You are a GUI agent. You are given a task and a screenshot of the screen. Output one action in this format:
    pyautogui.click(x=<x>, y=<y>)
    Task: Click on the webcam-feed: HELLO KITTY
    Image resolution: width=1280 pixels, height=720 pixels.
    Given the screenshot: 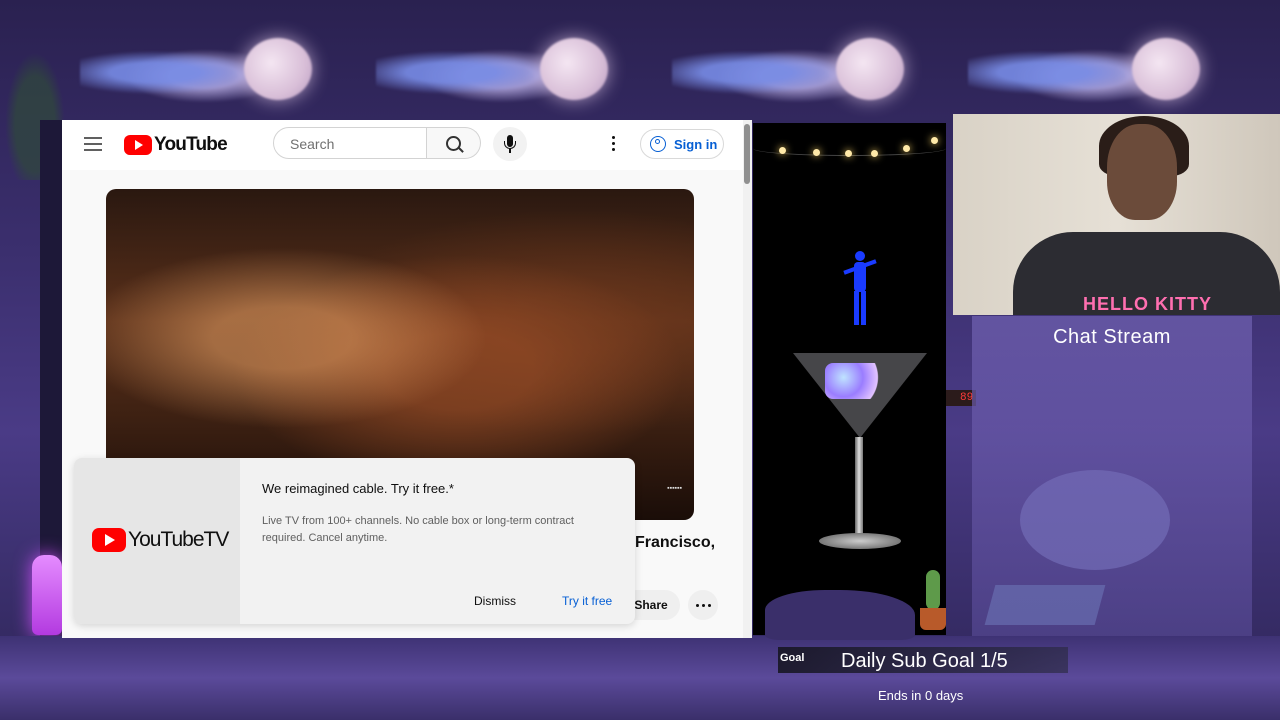 What is the action you would take?
    pyautogui.click(x=1116, y=214)
    